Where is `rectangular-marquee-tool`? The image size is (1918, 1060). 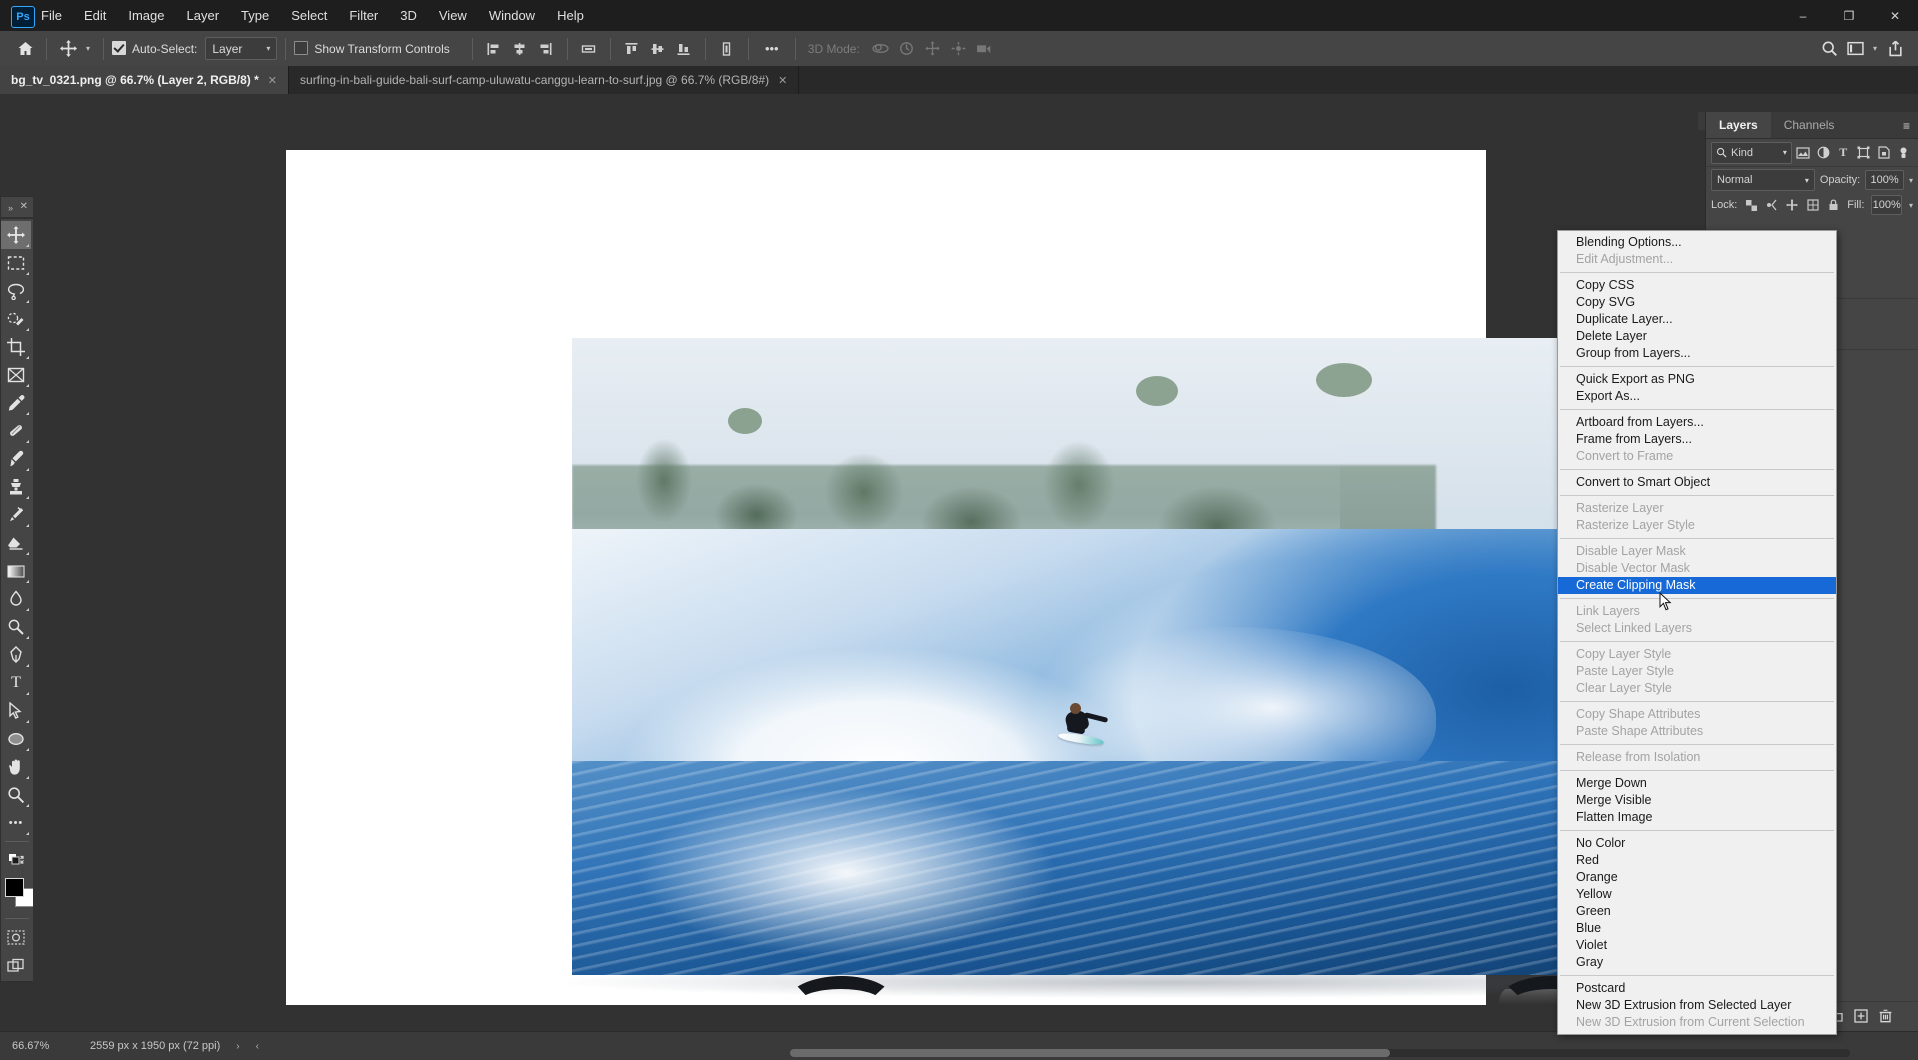 rectangular-marquee-tool is located at coordinates (16, 263).